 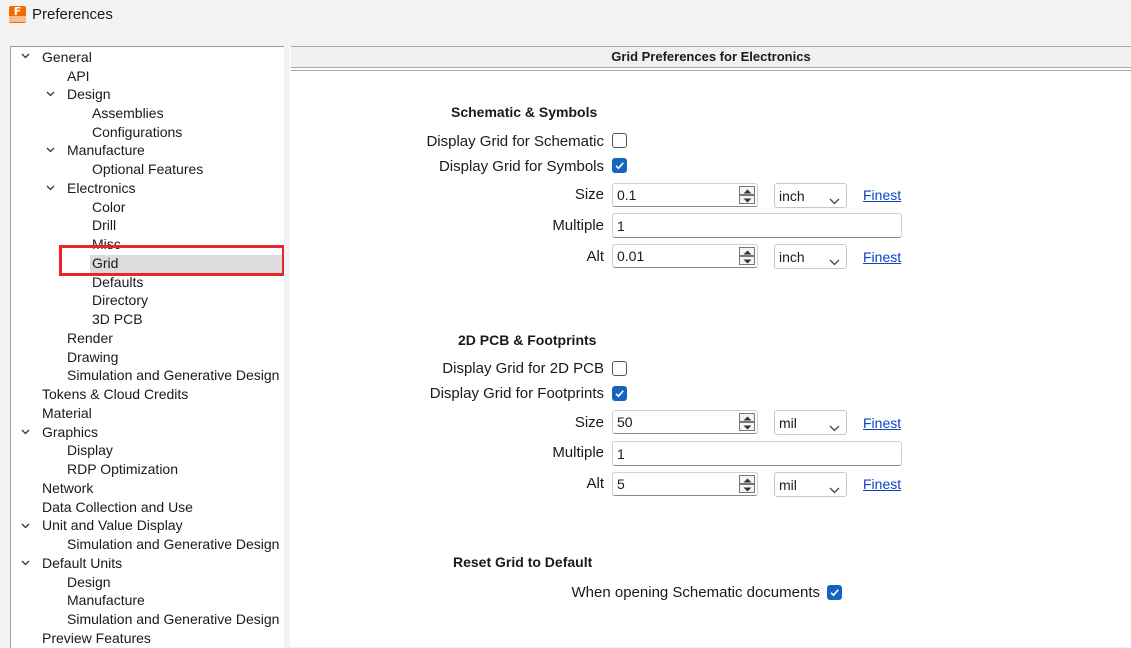 What do you see at coordinates (810, 484) in the screenshot?
I see `pcb-alt-unit-select: mil` at bounding box center [810, 484].